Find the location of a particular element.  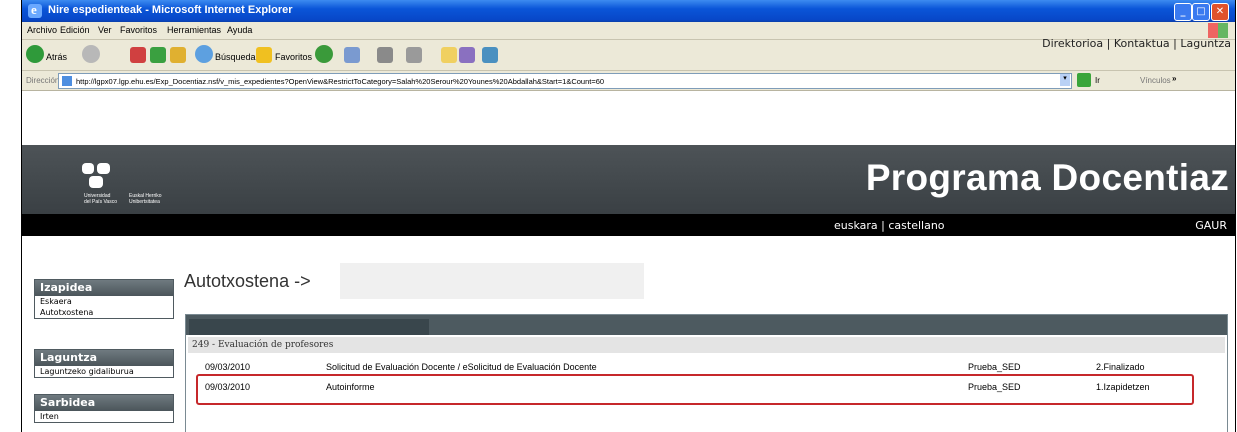

group-title: 249 - Evaluación de profesores is located at coordinates (706, 345).